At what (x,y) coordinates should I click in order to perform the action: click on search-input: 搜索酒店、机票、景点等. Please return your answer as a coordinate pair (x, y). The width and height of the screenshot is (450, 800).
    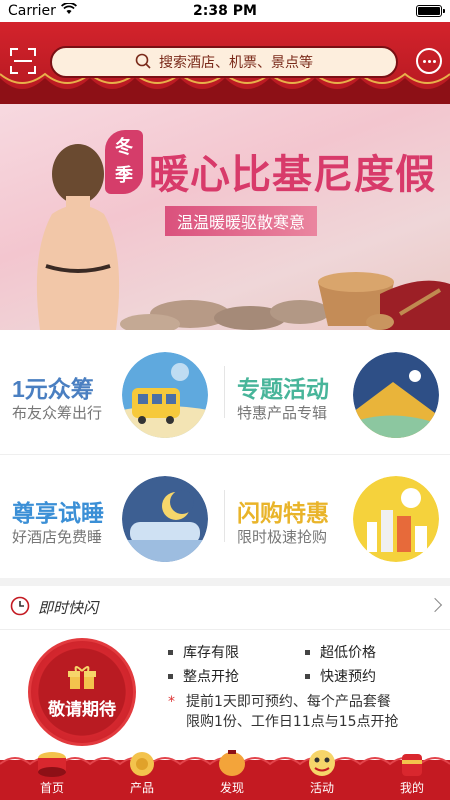
    Looking at the image, I should click on (224, 62).